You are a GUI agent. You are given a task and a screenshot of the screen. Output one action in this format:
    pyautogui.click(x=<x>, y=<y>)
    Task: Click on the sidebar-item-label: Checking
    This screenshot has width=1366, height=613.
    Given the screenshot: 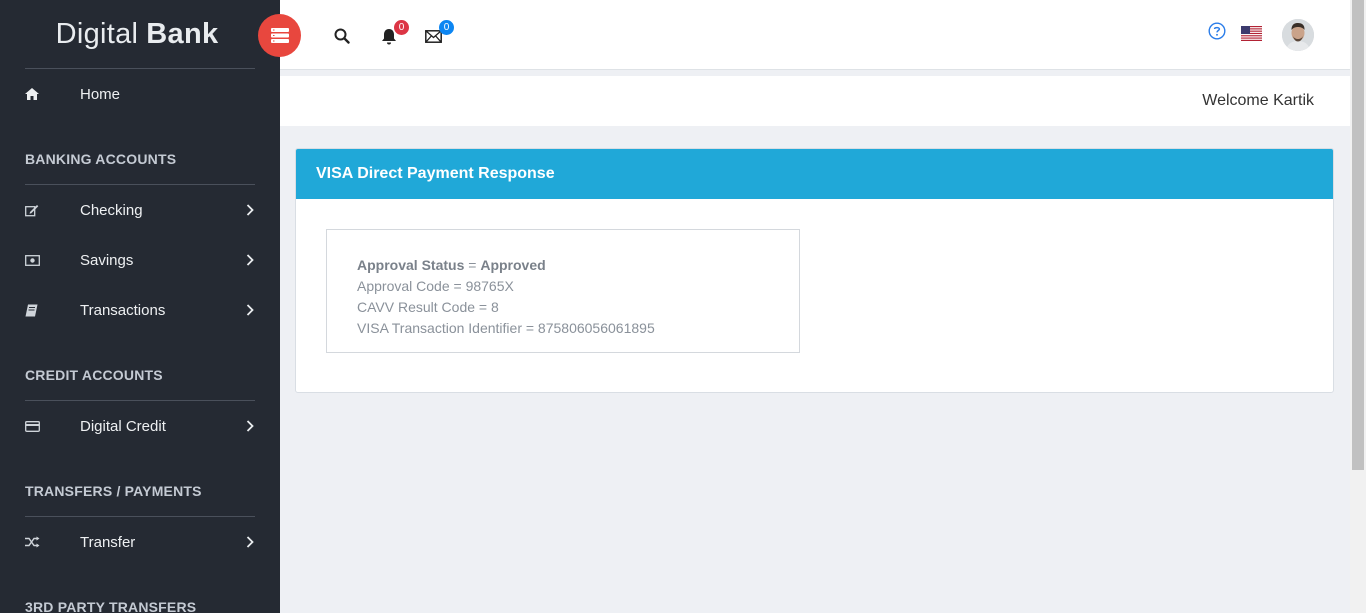 What is the action you would take?
    pyautogui.click(x=111, y=210)
    